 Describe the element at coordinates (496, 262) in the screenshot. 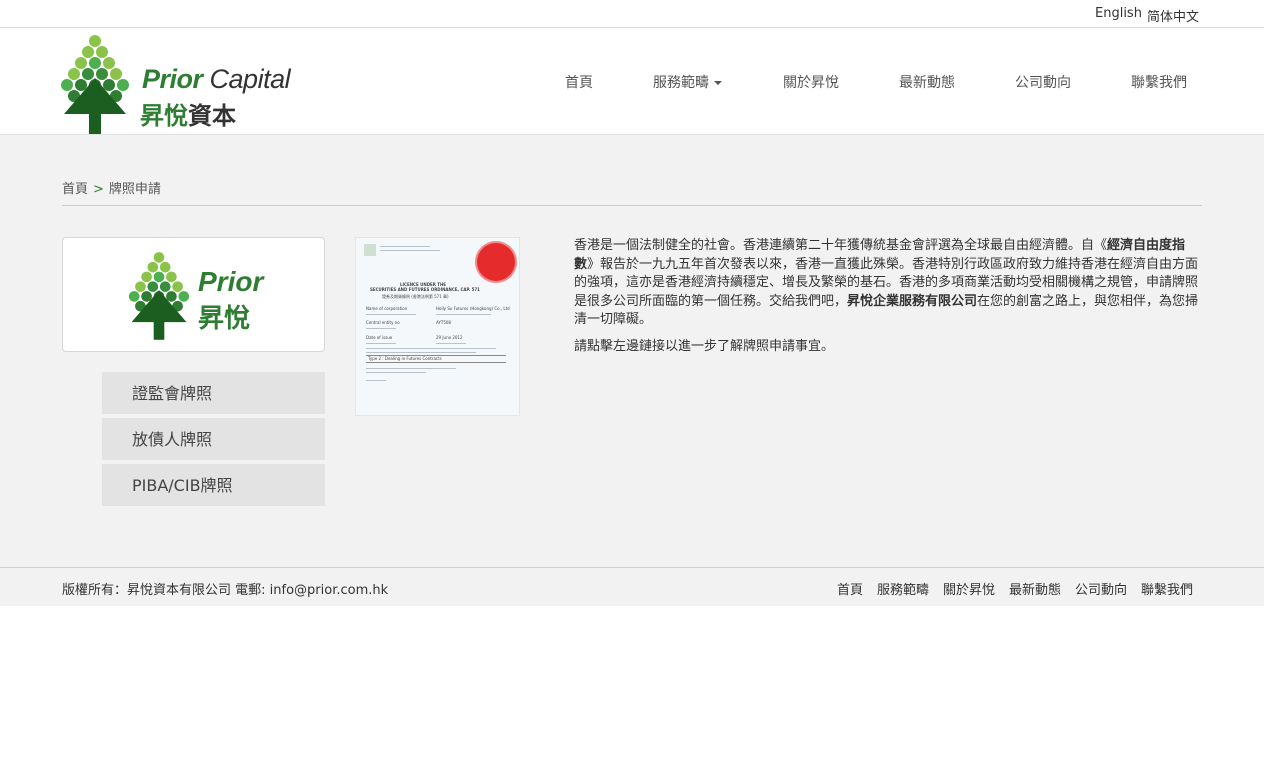

I see `certificate-red-seal` at that location.